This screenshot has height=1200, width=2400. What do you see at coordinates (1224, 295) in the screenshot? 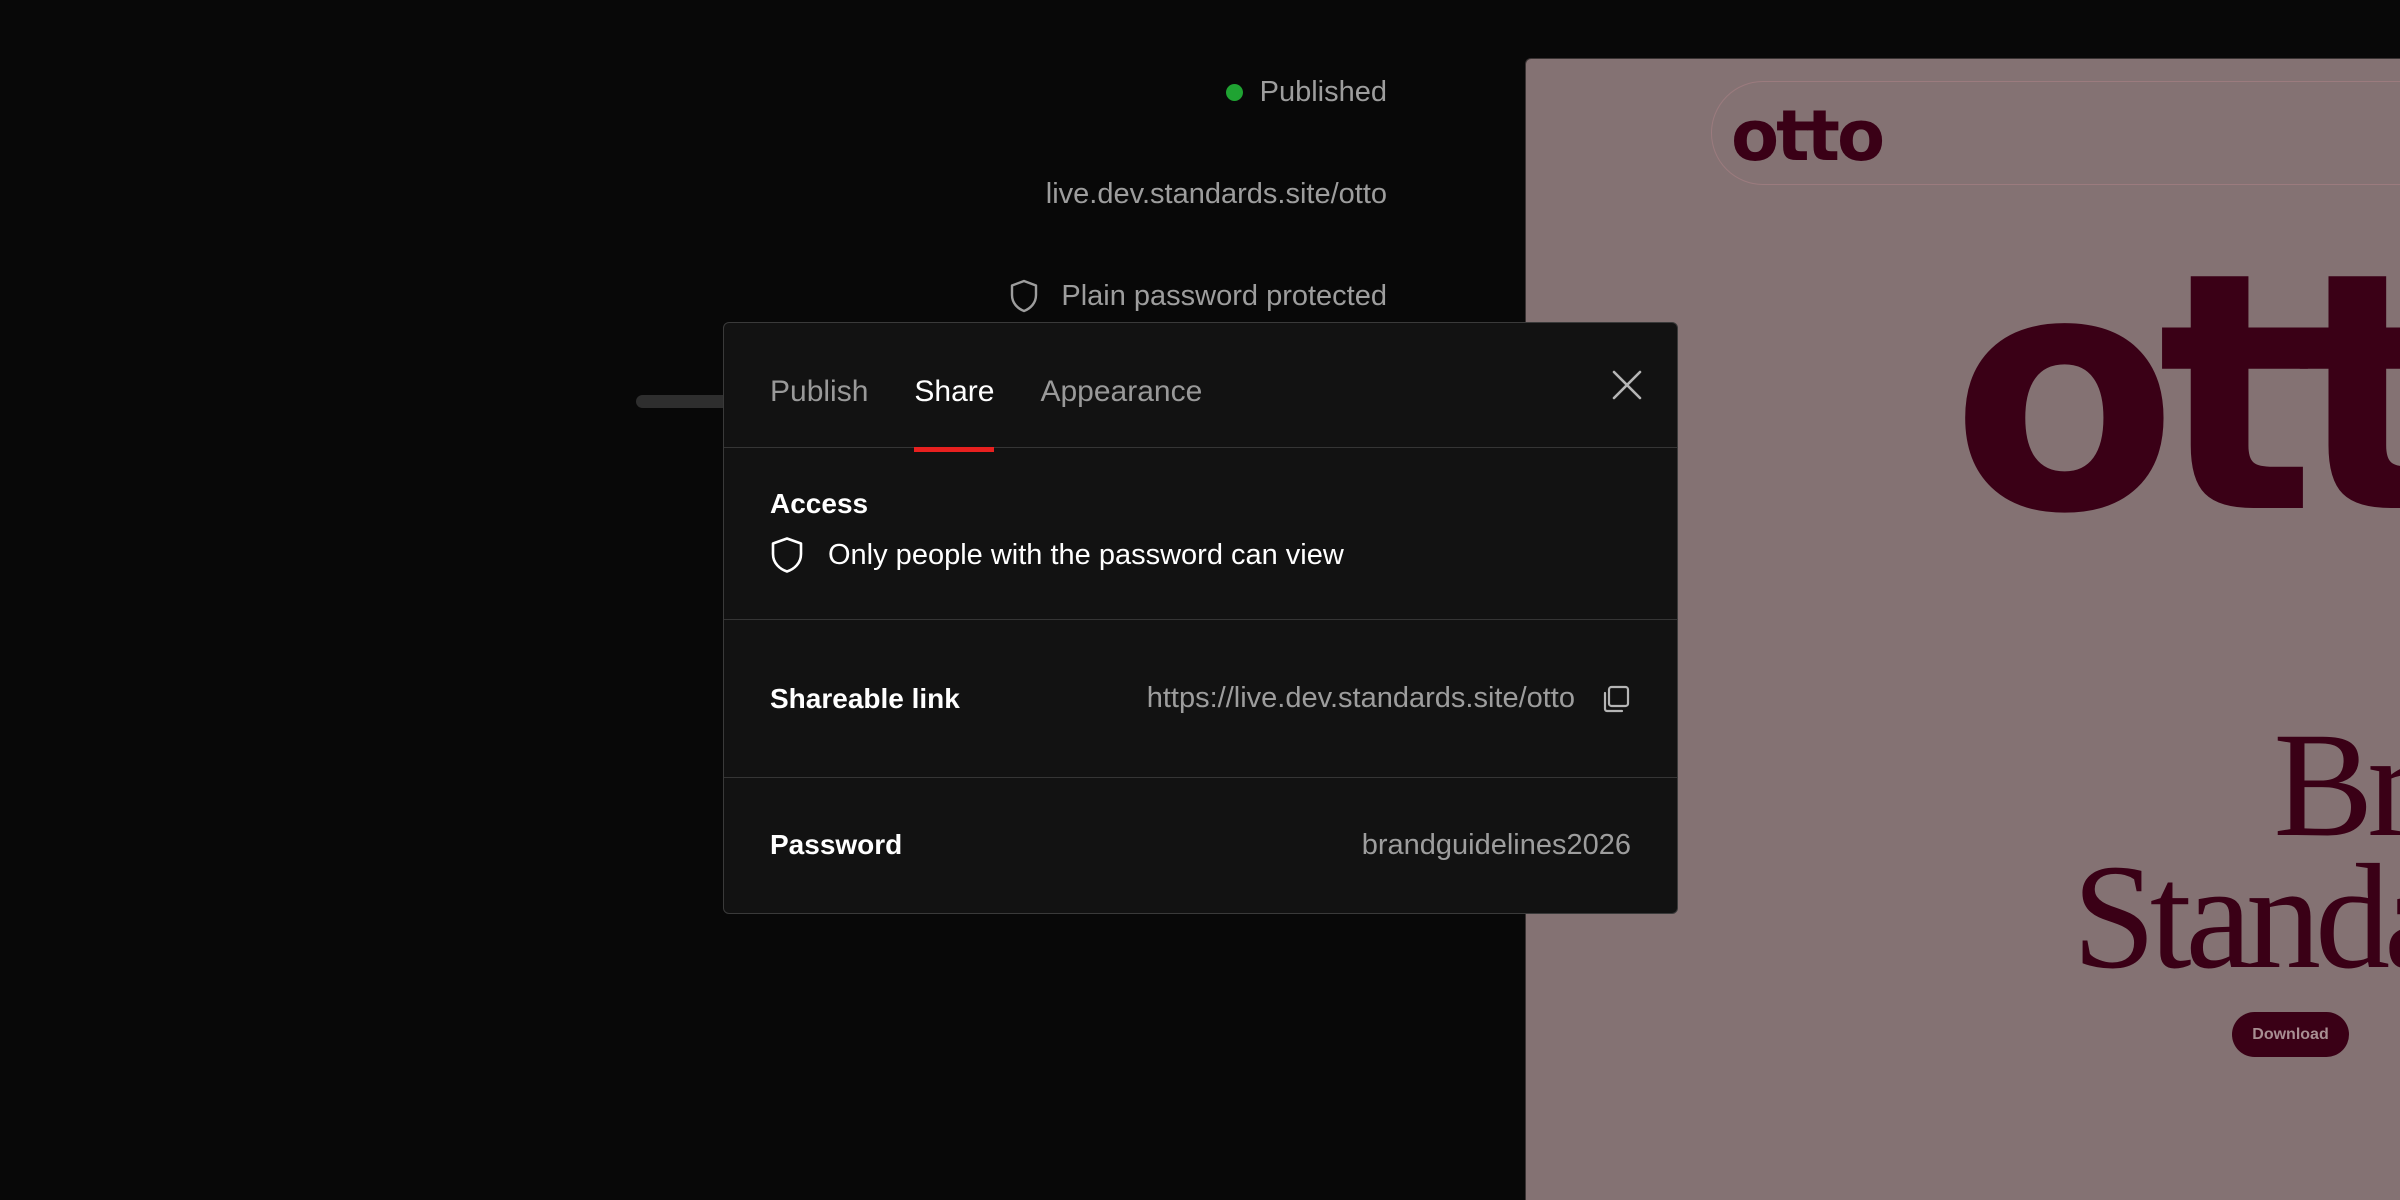
I see `protection-label: Plain password protected` at bounding box center [1224, 295].